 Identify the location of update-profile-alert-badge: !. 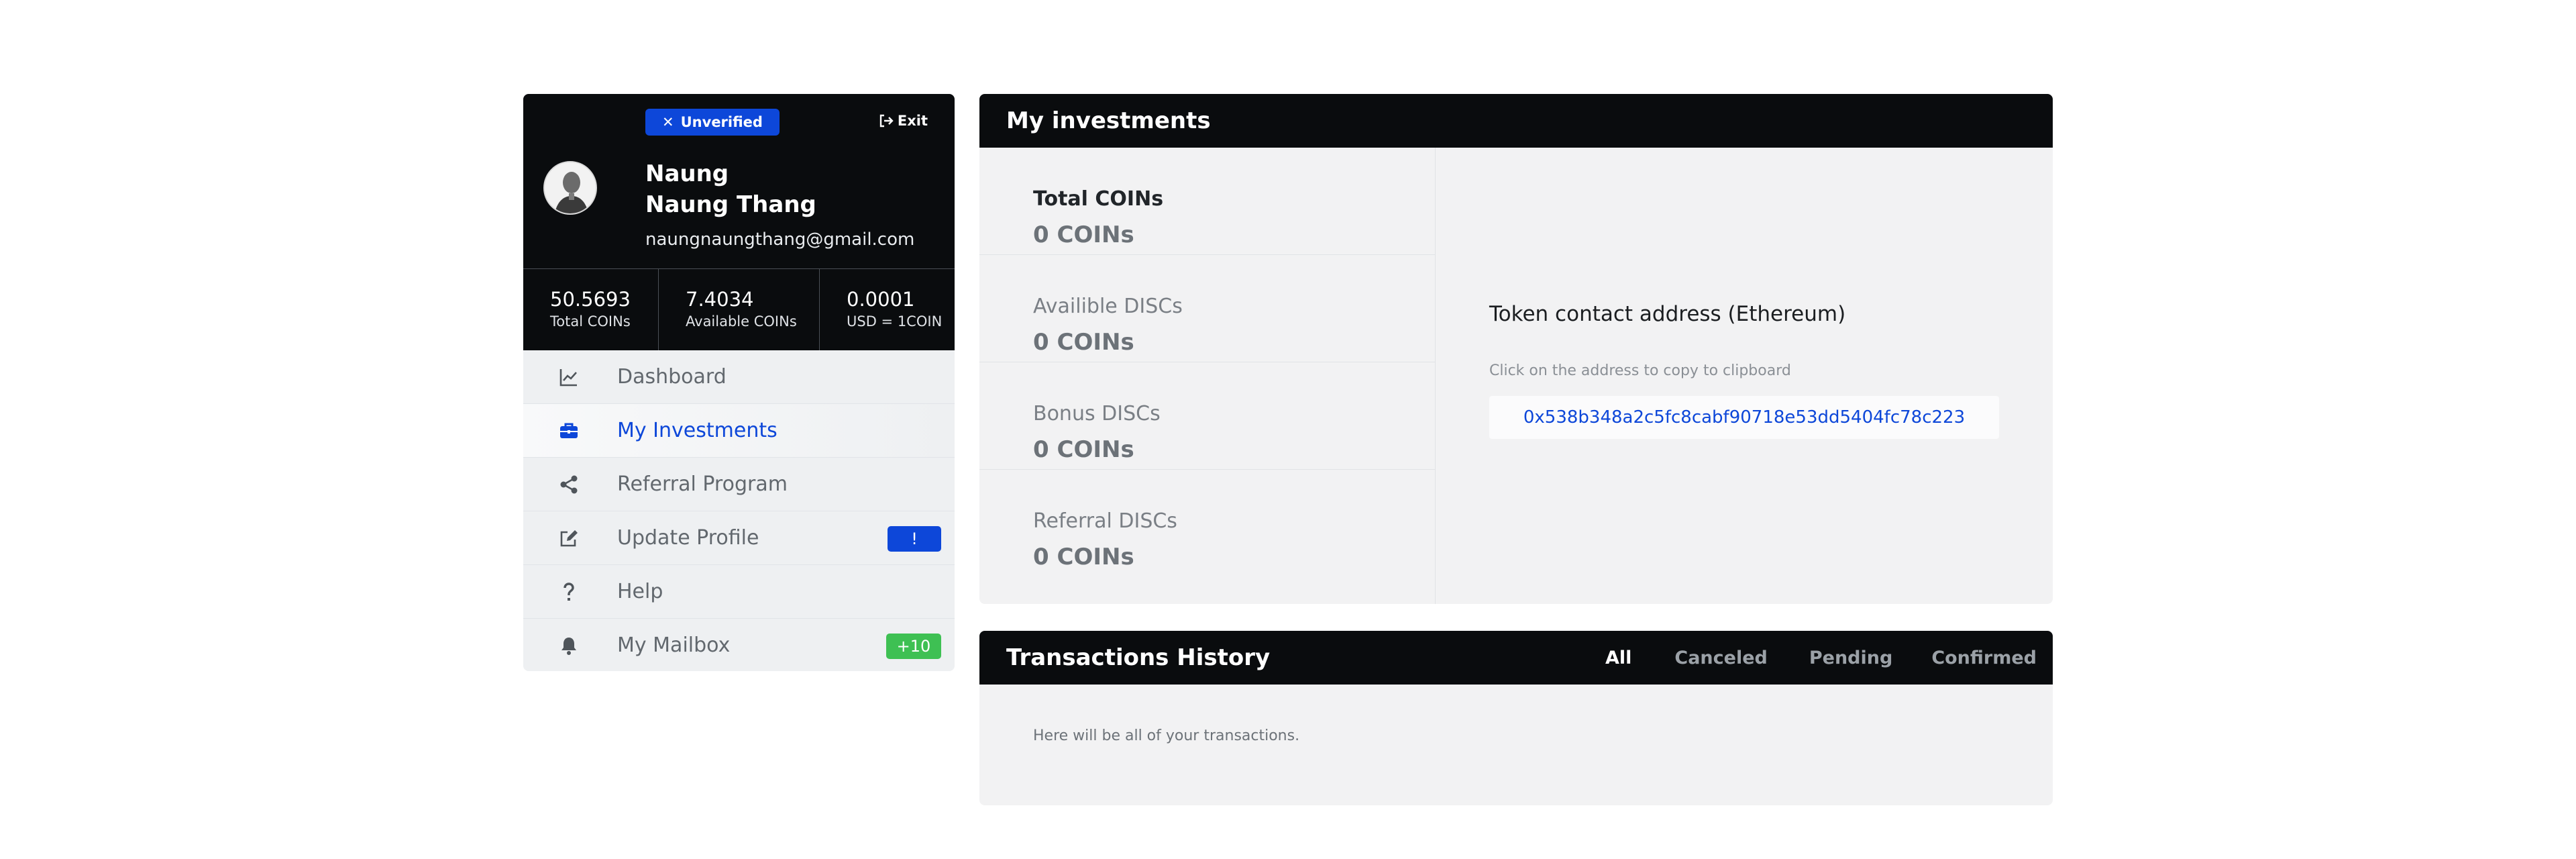
(914, 539).